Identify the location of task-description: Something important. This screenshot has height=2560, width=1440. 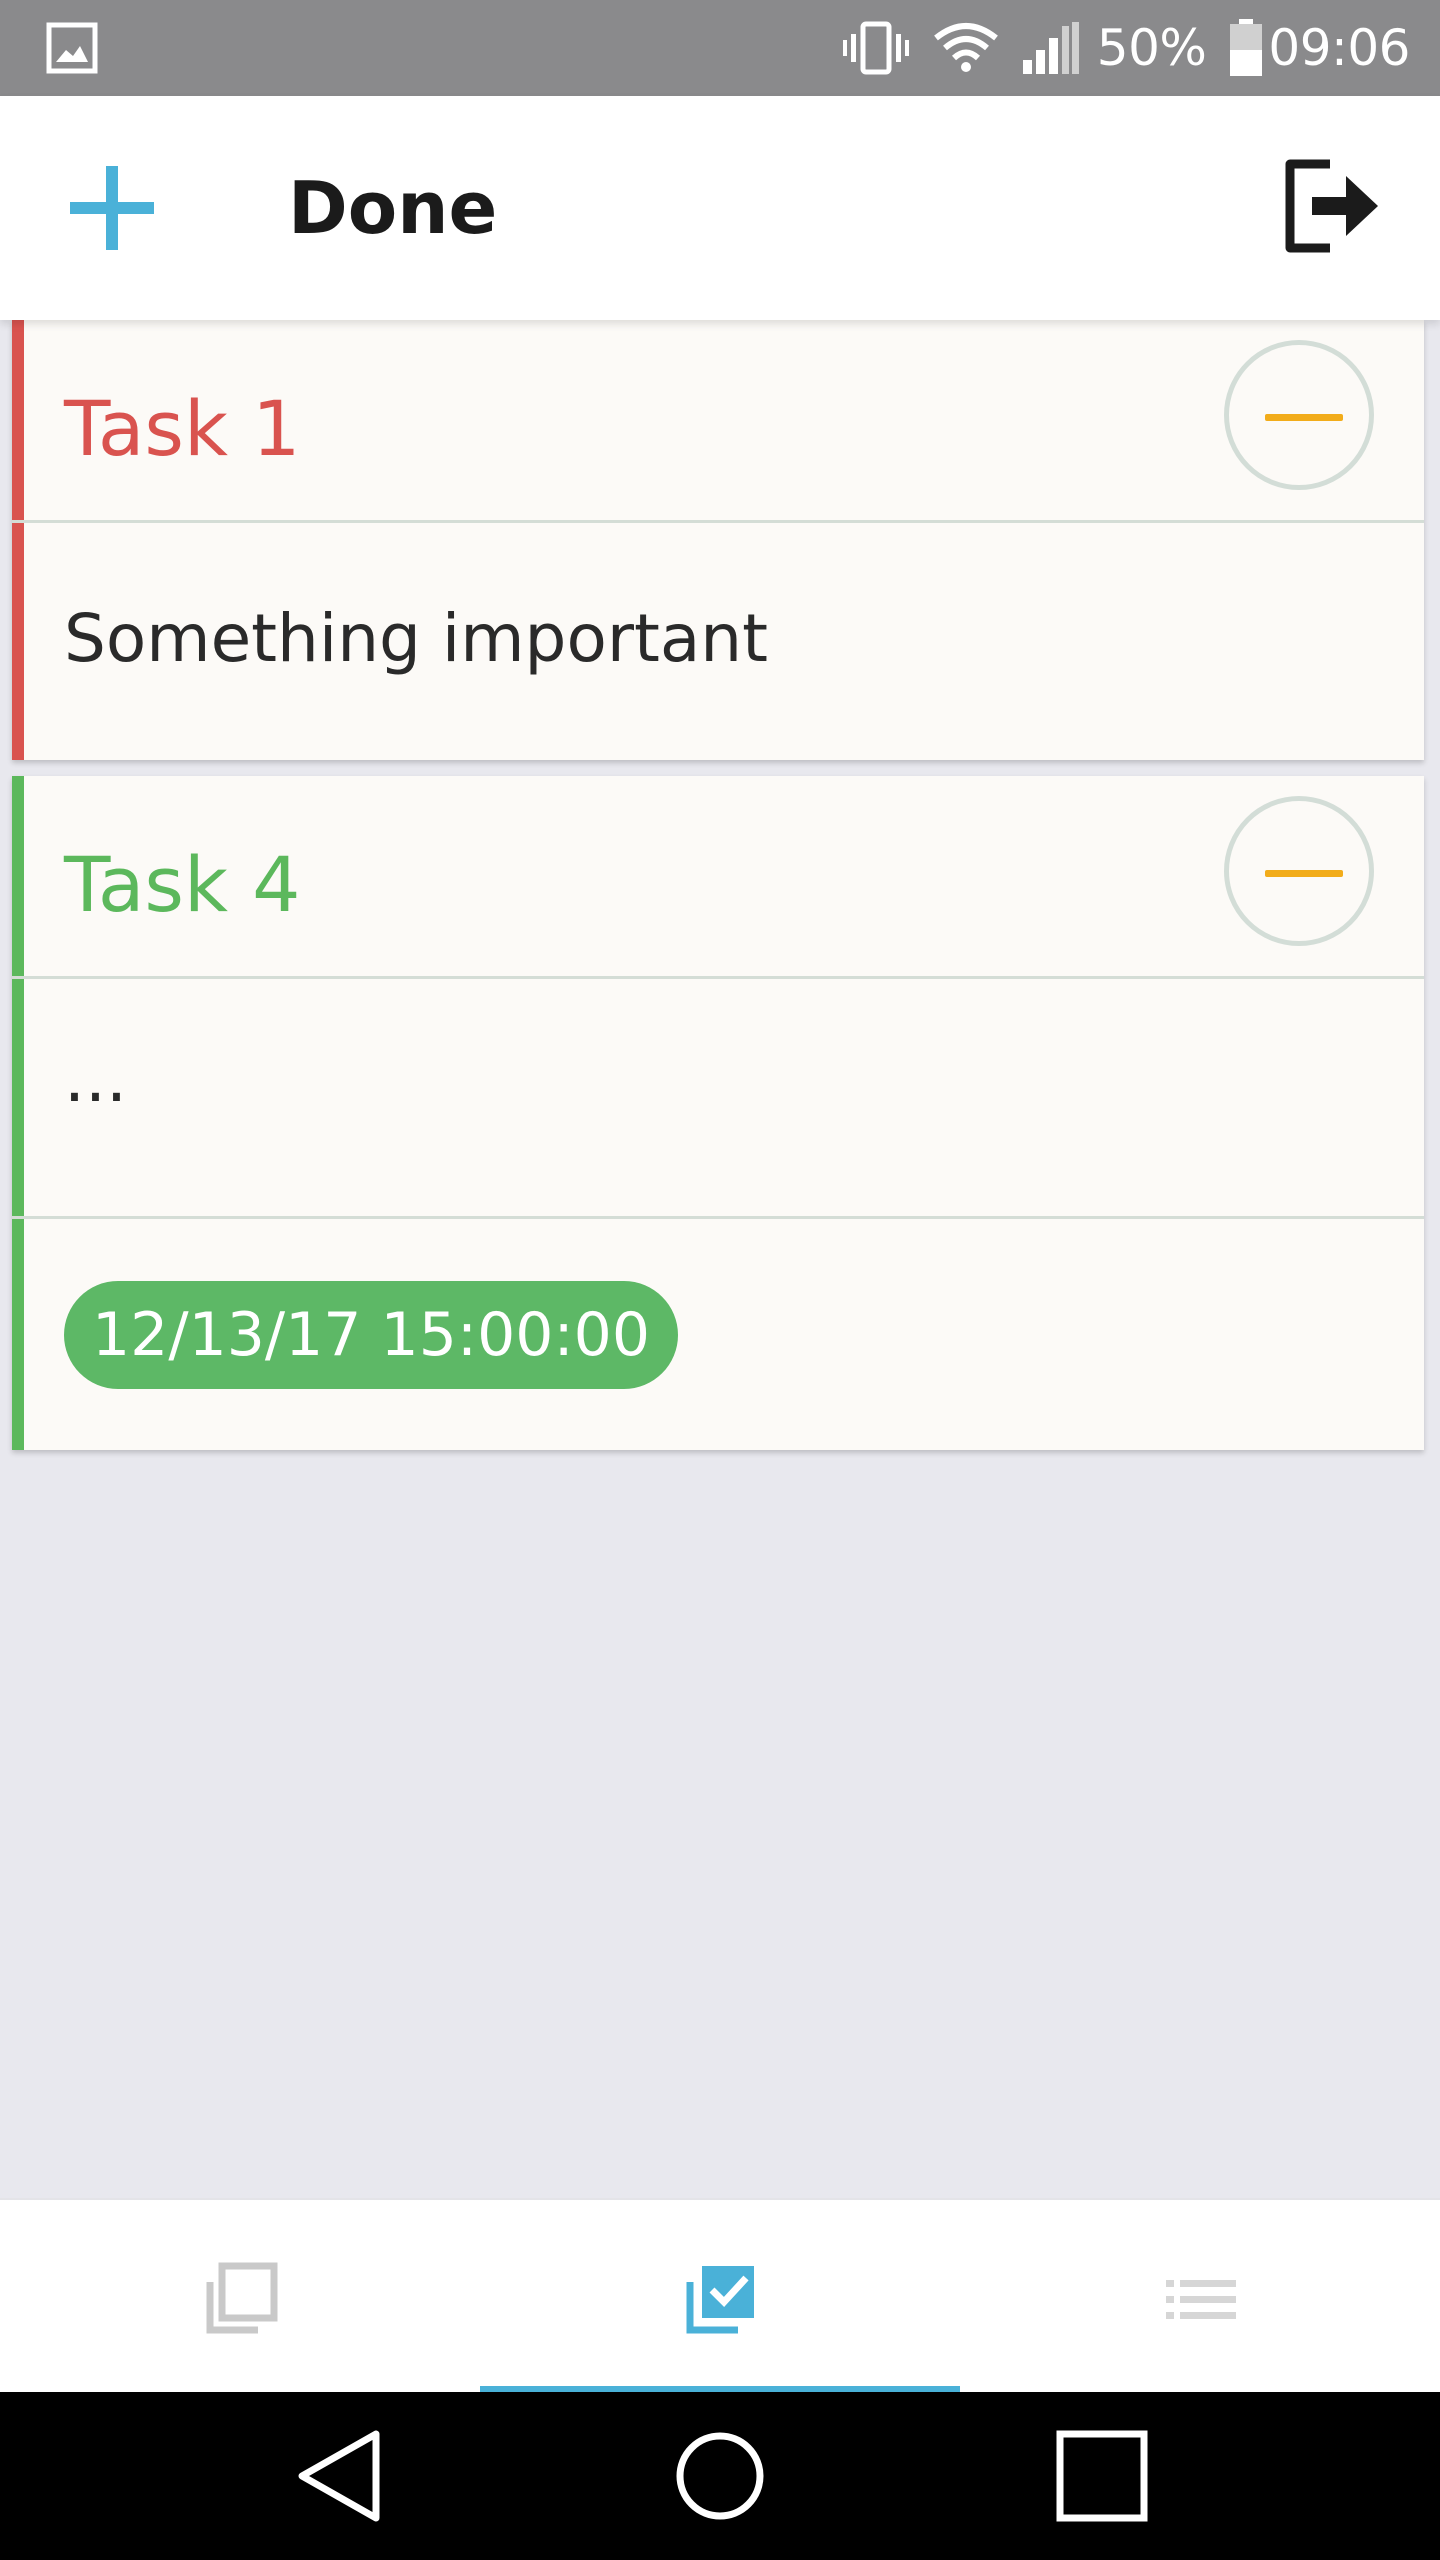
(416, 638).